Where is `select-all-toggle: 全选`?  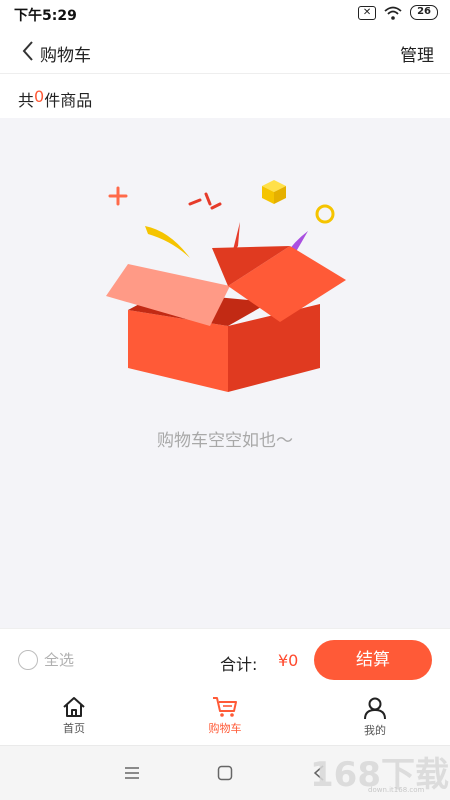 select-all-toggle: 全选 is located at coordinates (46, 659).